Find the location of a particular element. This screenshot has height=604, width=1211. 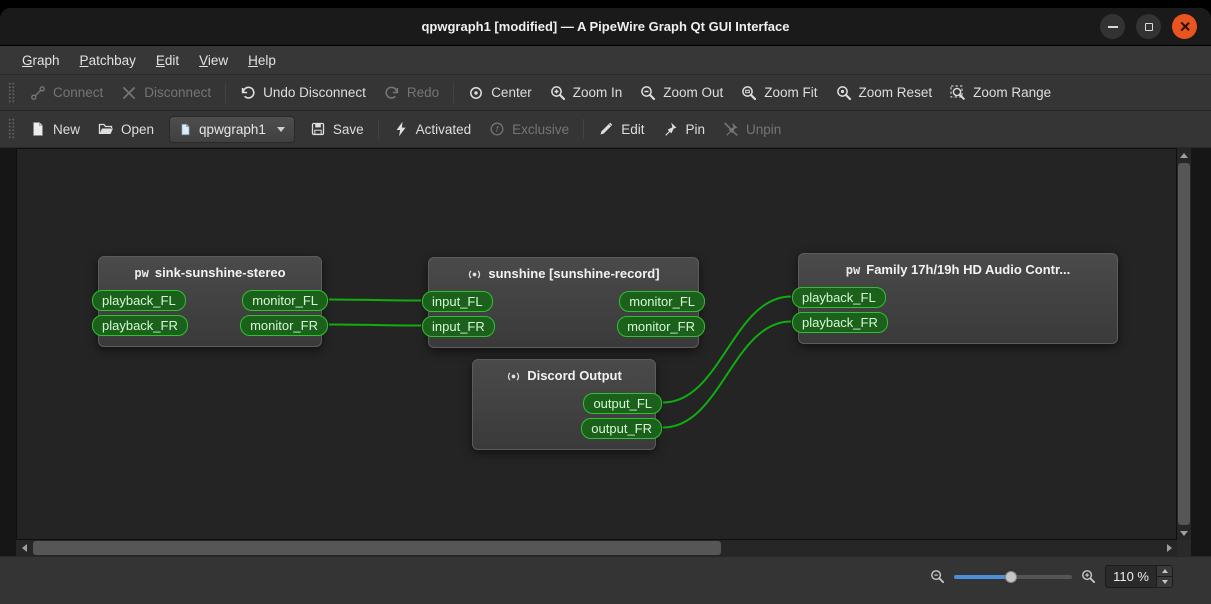

horizontal-scrollbar is located at coordinates (596, 548).